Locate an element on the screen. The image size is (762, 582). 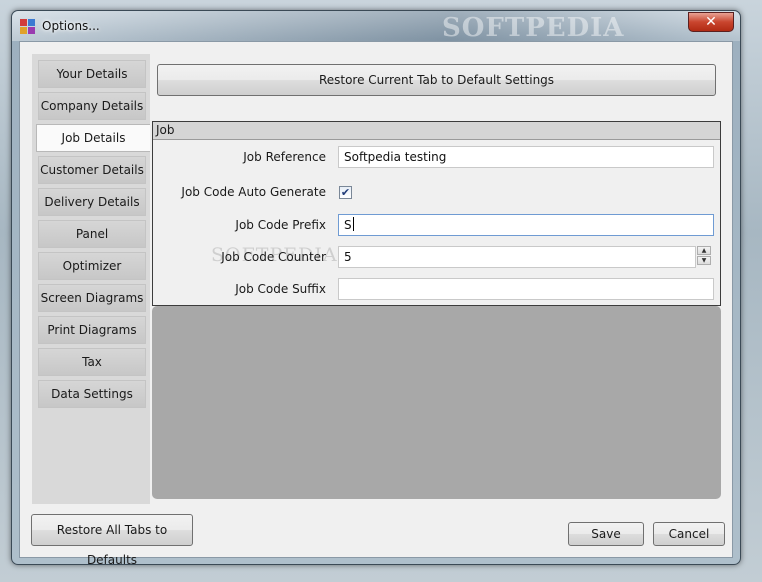
app-icon is located at coordinates (28, 27).